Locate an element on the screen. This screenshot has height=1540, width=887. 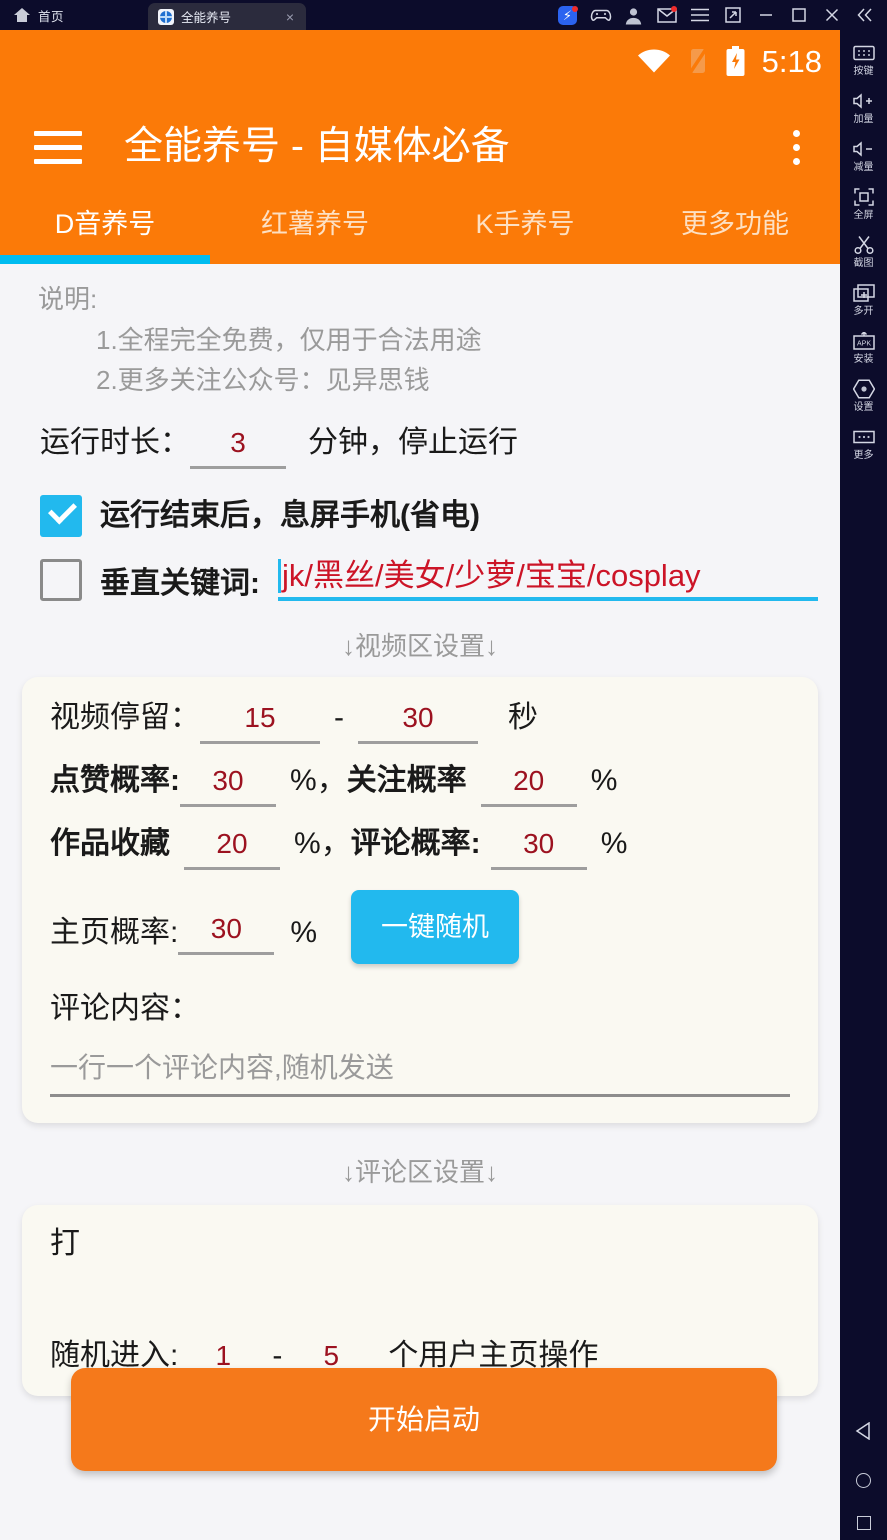
window-controls: ⚡ is located at coordinates (716, 15).